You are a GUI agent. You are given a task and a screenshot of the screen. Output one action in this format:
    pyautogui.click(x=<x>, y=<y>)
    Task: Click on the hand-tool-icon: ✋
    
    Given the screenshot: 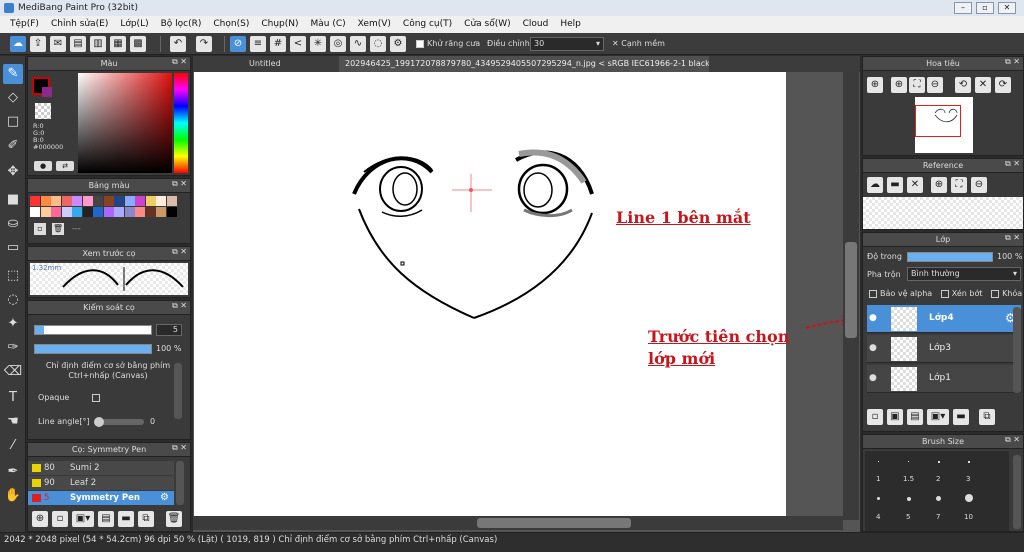 What is the action you would take?
    pyautogui.click(x=13, y=496)
    